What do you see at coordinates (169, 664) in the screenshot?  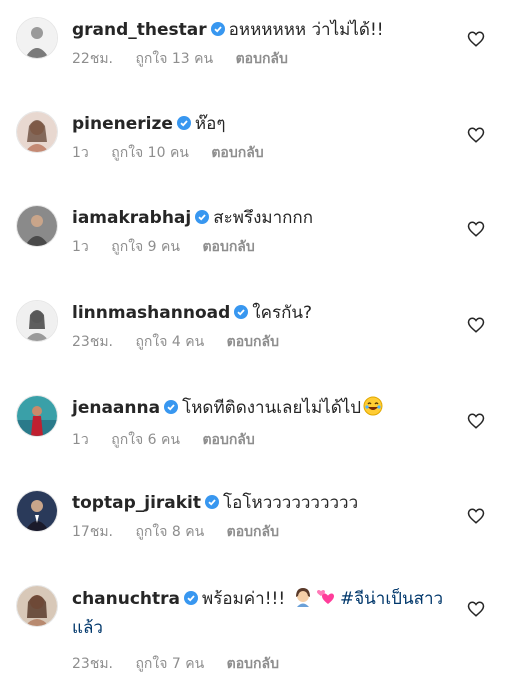 I see `comment-likes: ถูกใจ 7 คน` at bounding box center [169, 664].